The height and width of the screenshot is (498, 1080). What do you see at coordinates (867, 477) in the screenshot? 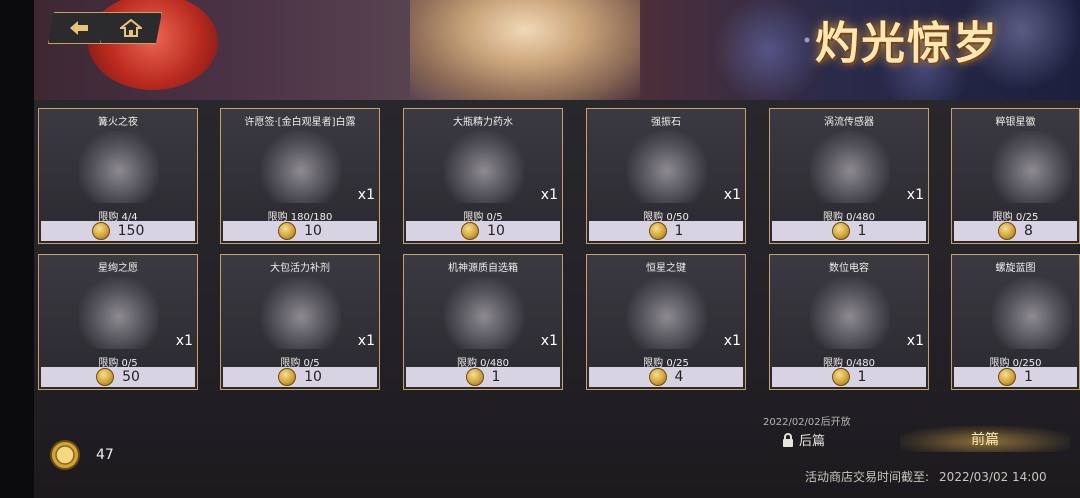
I see `deadline-label: 活动商店交易时间截至:` at bounding box center [867, 477].